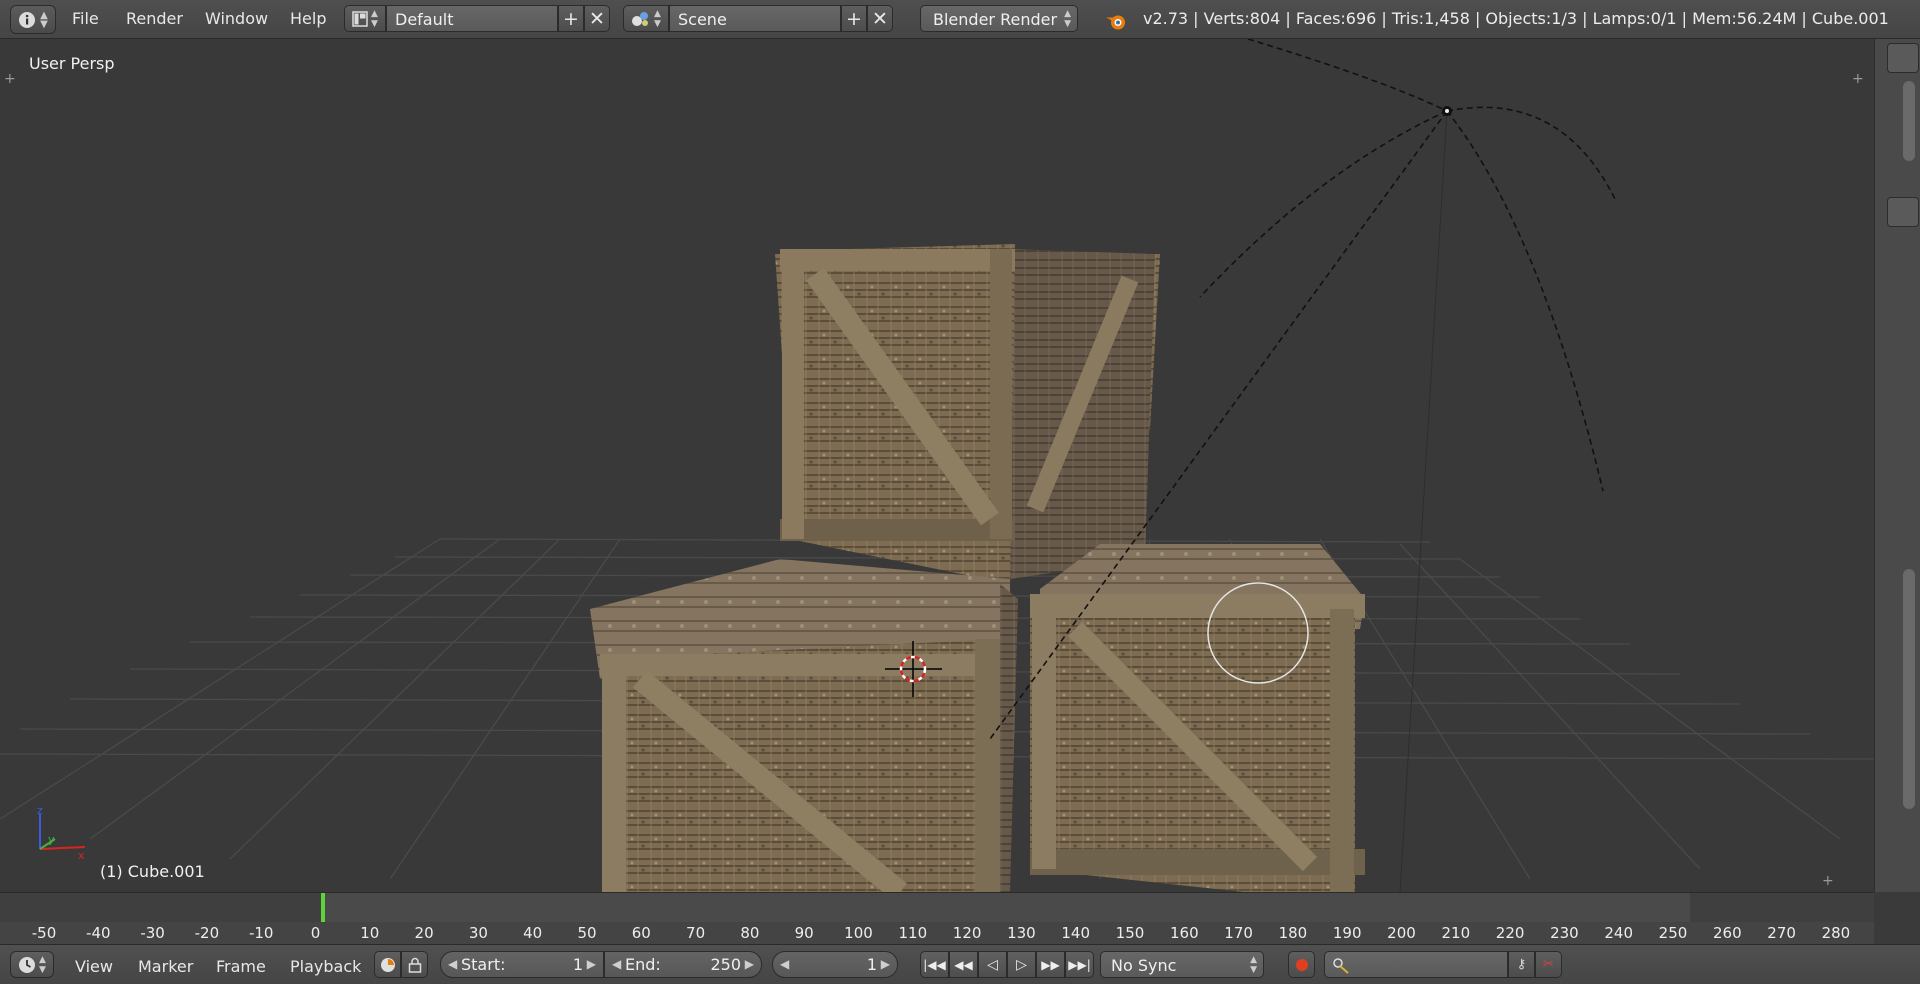 The height and width of the screenshot is (984, 1920). I want to click on start-frame-field: ◀ Start: 1 ▶, so click(522, 964).